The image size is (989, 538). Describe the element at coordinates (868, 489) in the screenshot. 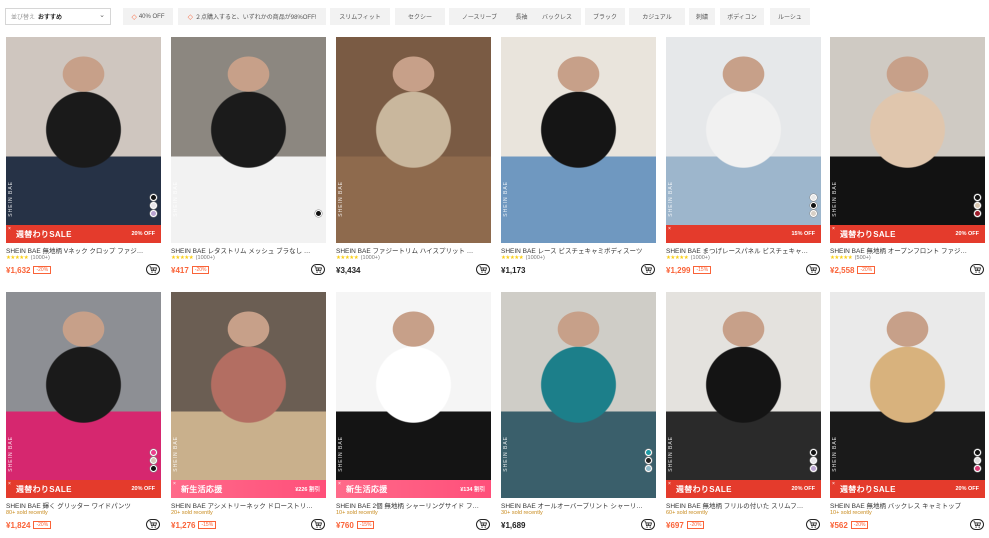

I see `promo-title: 週替わりSALE` at that location.